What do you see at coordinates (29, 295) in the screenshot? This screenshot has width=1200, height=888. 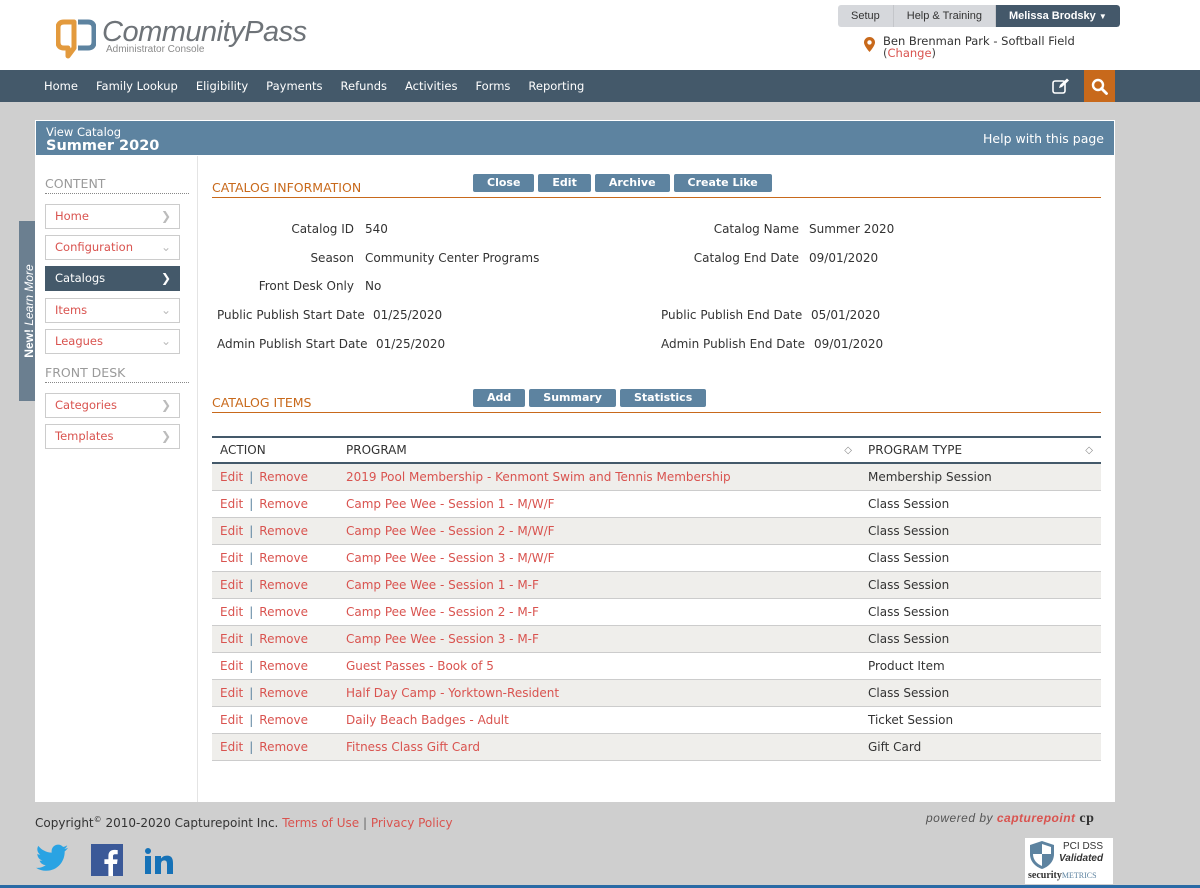 I see `learn-more-label: Learn More` at bounding box center [29, 295].